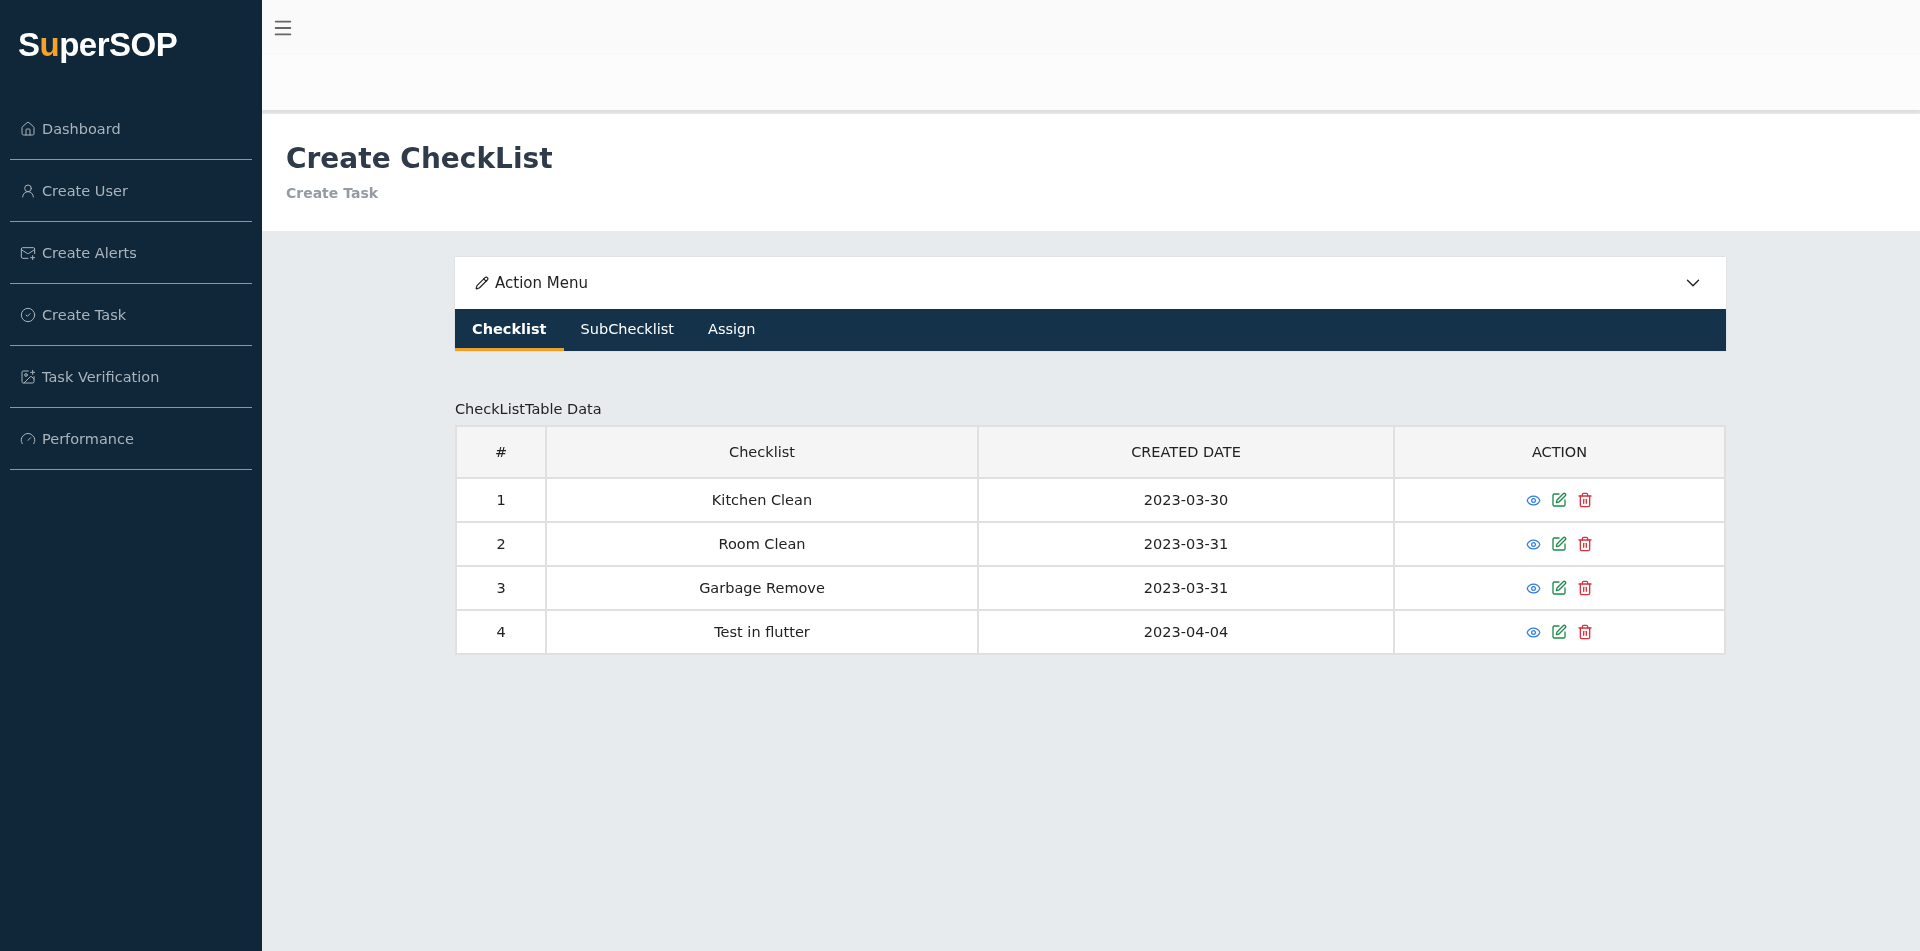 The image size is (1920, 951). Describe the element at coordinates (28, 314) in the screenshot. I see `check-circle-icon` at that location.